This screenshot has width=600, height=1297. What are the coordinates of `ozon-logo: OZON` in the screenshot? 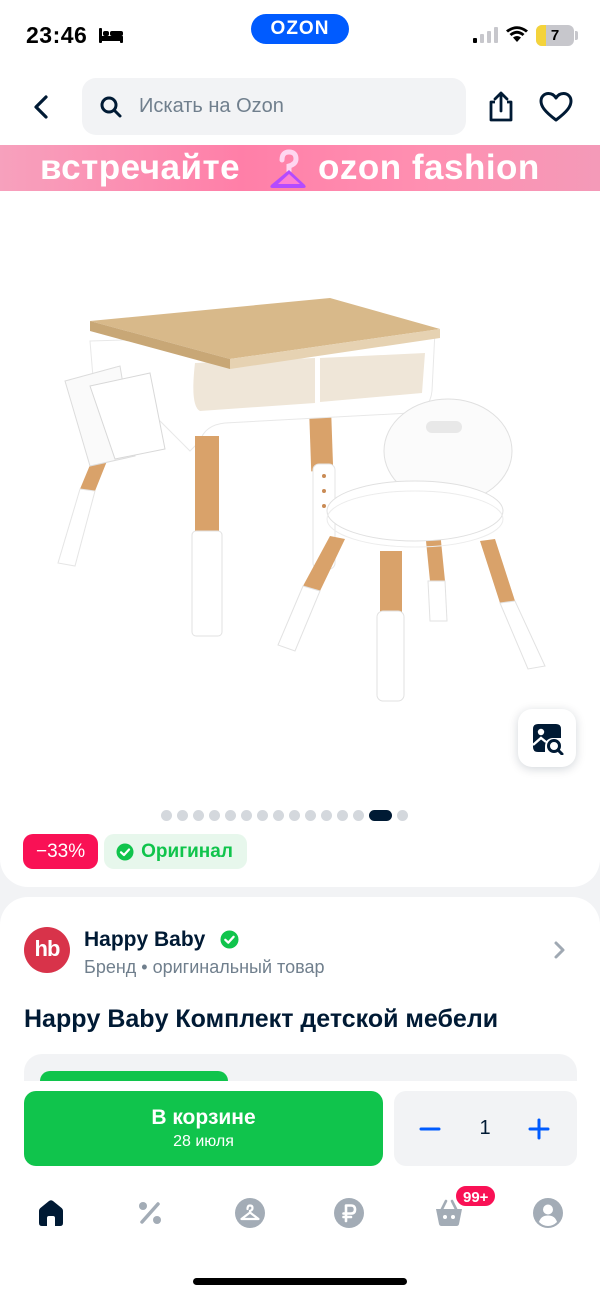 It's located at (300, 29).